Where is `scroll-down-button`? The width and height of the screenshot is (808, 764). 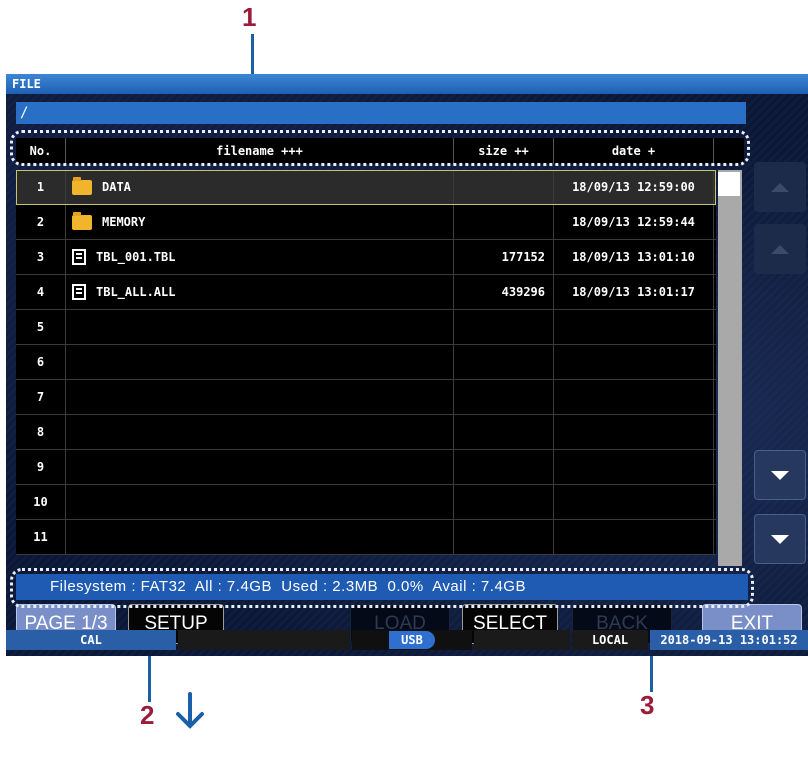
scroll-down-button is located at coordinates (780, 475).